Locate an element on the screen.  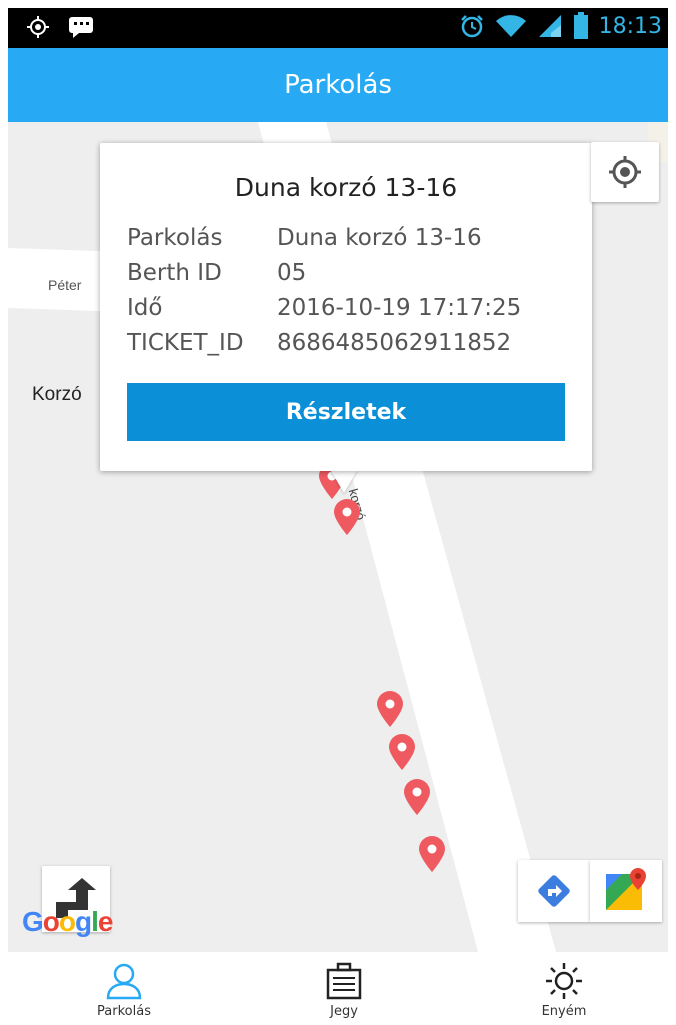
sun-icon is located at coordinates (564, 981).